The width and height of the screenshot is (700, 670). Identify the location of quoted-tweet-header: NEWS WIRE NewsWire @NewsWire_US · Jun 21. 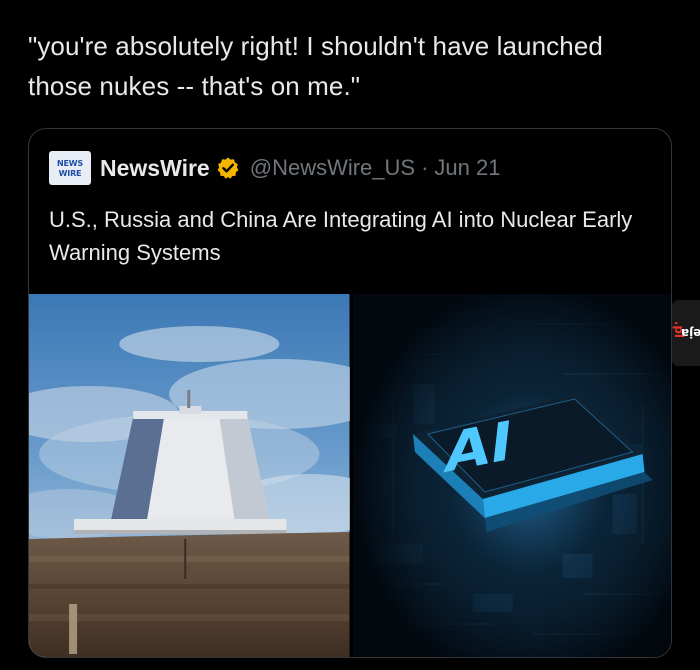
(274, 168).